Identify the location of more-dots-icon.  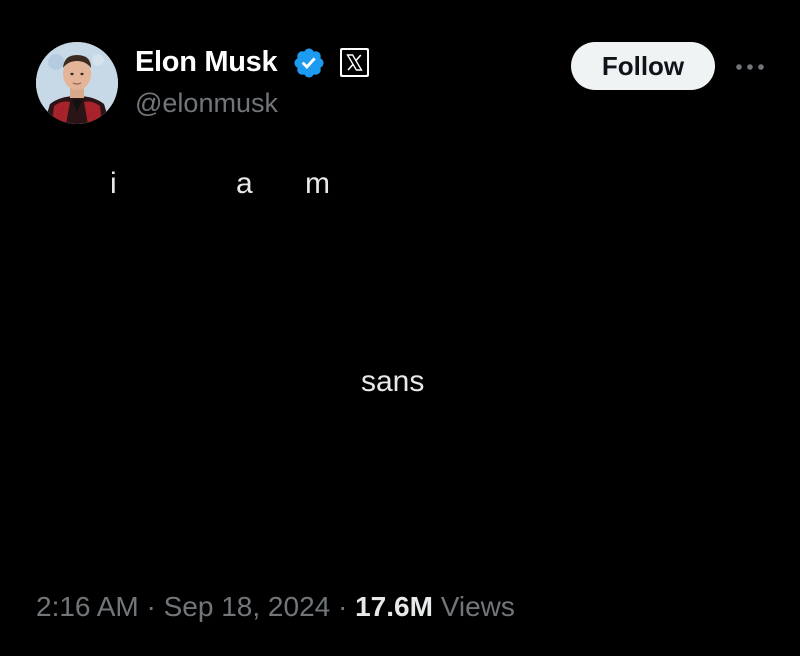
(750, 67).